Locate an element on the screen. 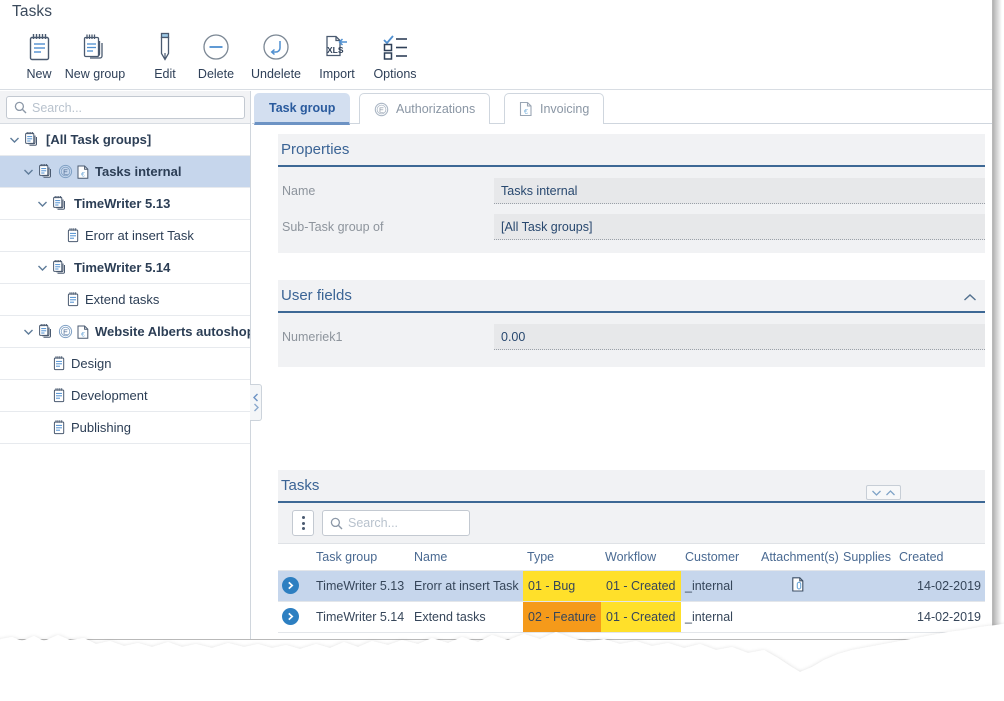  property-row-subtaskgroup: Sub-Task group of [All Task groups] is located at coordinates (631, 227).